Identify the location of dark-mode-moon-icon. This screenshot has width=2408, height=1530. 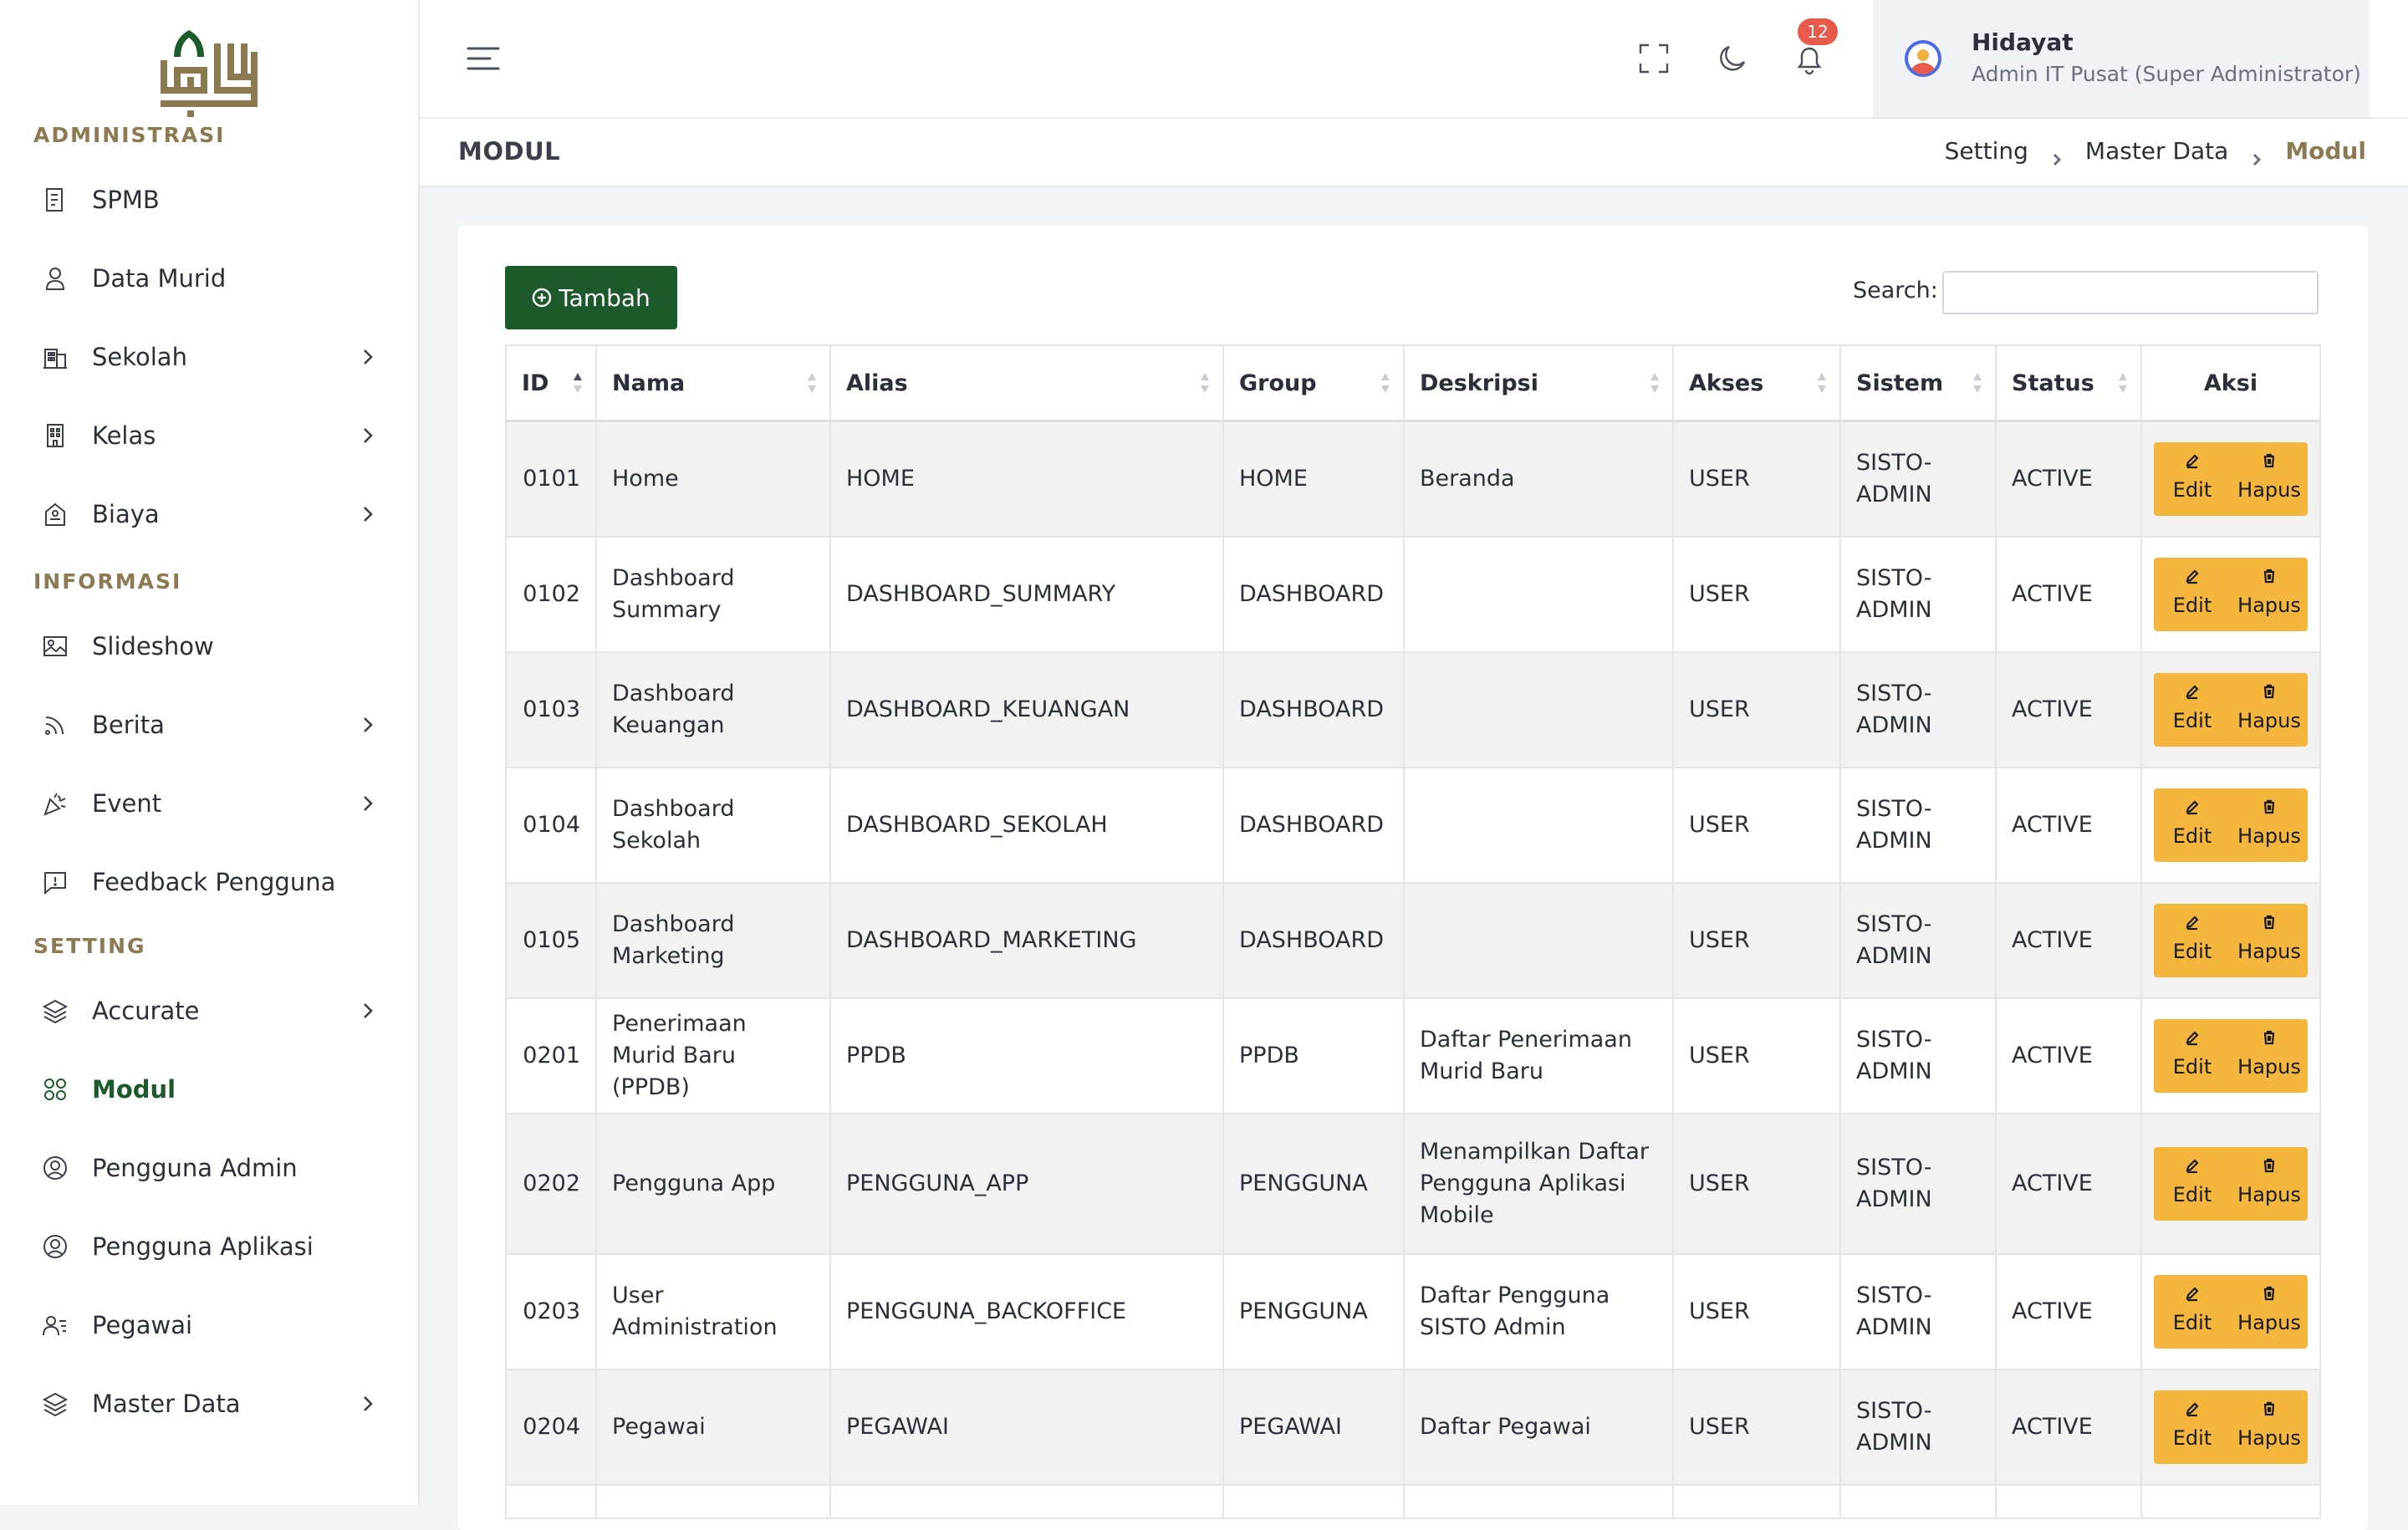
(1732, 58).